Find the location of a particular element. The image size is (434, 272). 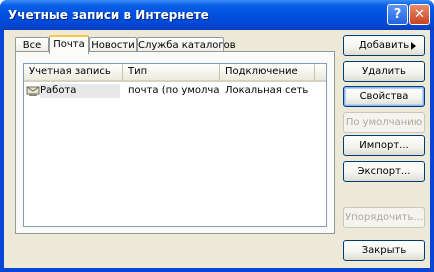

add-button: Добавить is located at coordinates (384, 45).